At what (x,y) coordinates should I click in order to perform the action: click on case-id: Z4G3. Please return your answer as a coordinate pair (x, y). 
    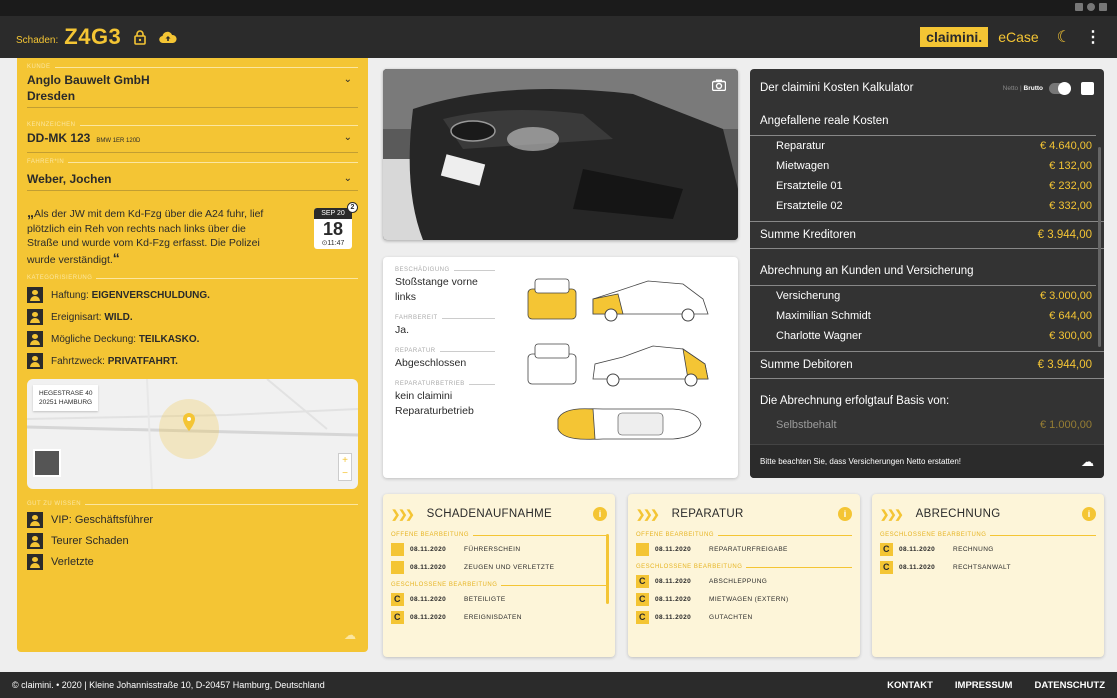
    Looking at the image, I should click on (93, 36).